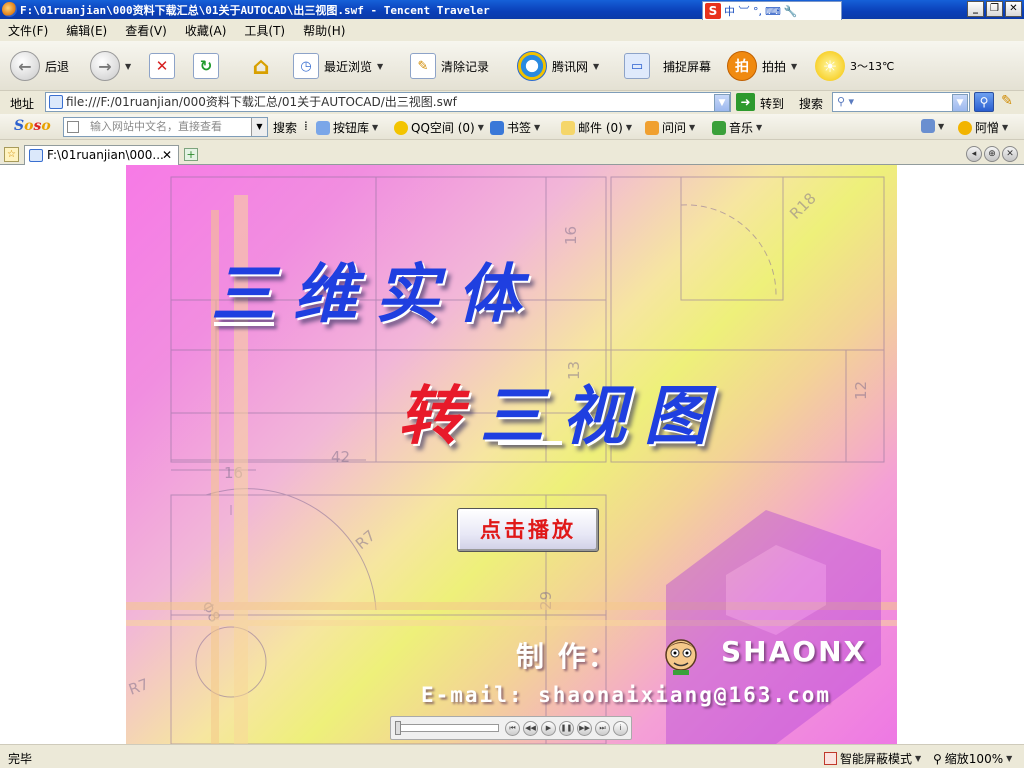 The width and height of the screenshot is (1024, 768). What do you see at coordinates (264, 30) in the screenshot?
I see `menu-tools: 工具(T)` at bounding box center [264, 30].